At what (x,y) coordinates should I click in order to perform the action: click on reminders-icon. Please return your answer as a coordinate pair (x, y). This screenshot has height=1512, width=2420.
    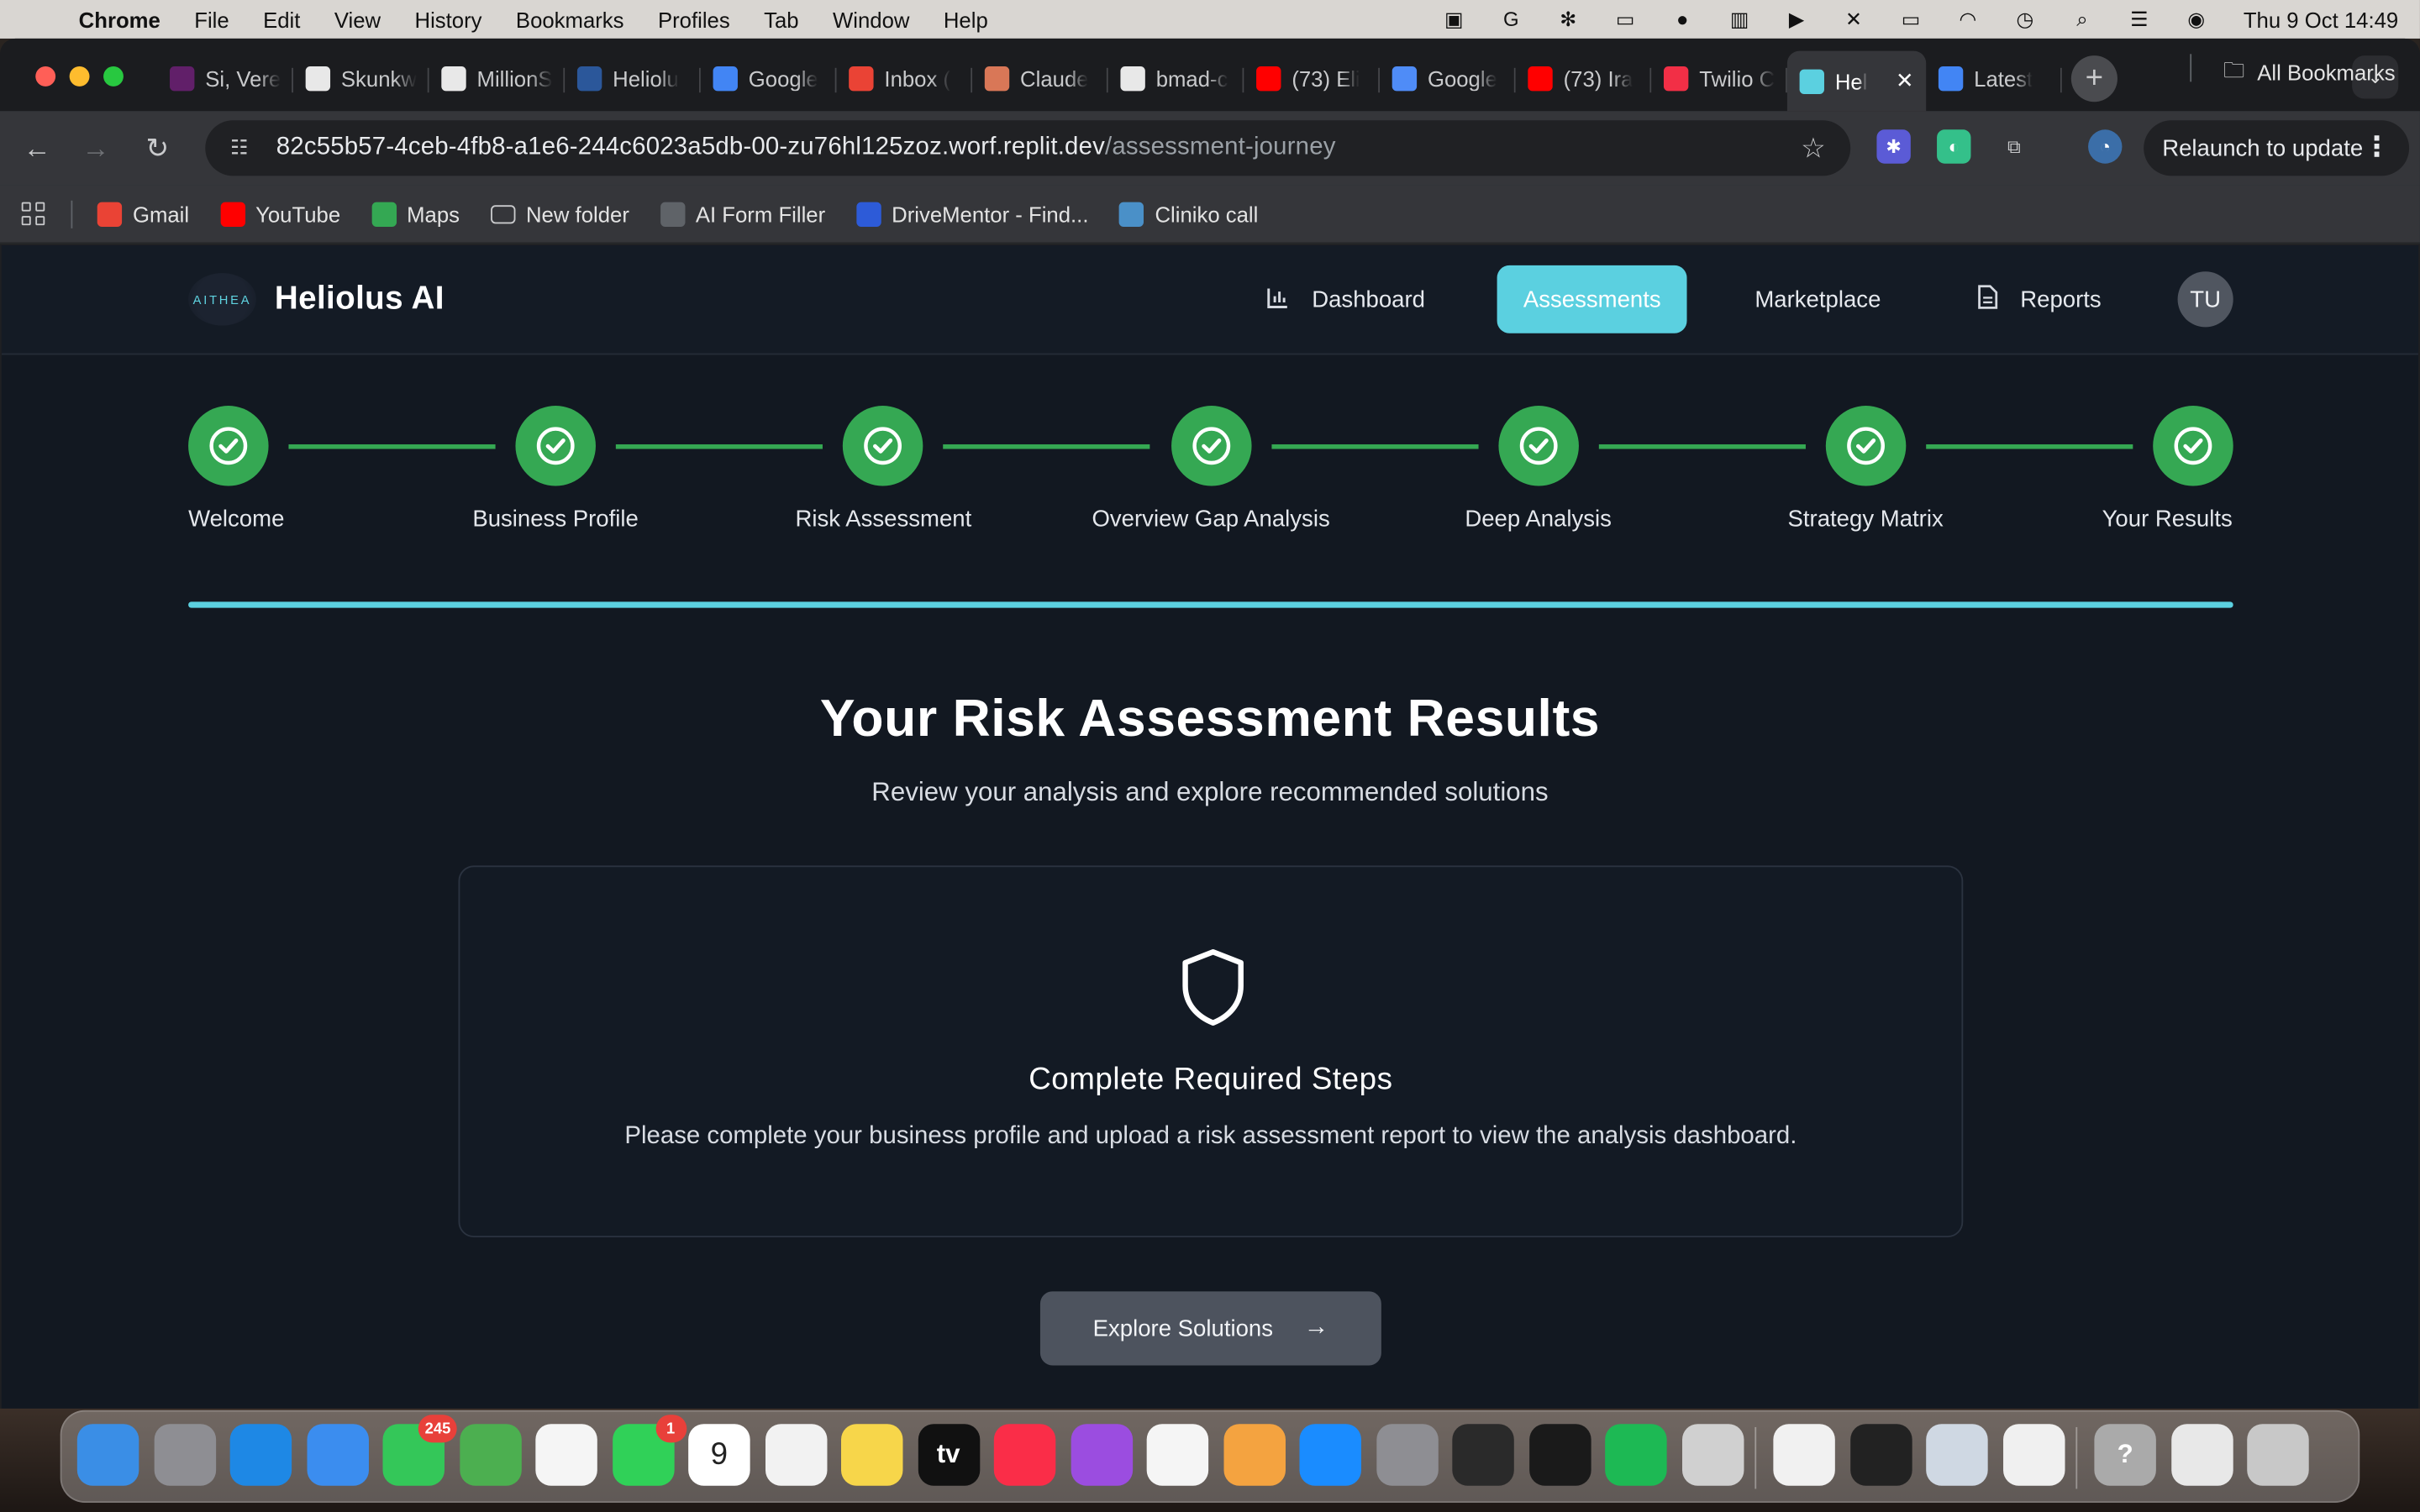
    Looking at the image, I should click on (796, 1455).